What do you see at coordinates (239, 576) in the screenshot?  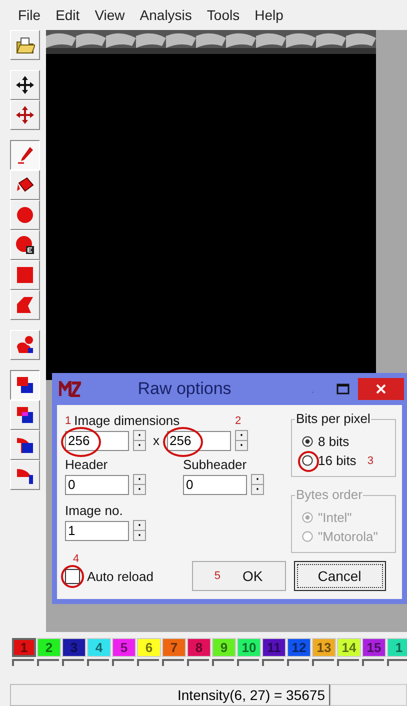 I see `ok-button: 5 OK` at bounding box center [239, 576].